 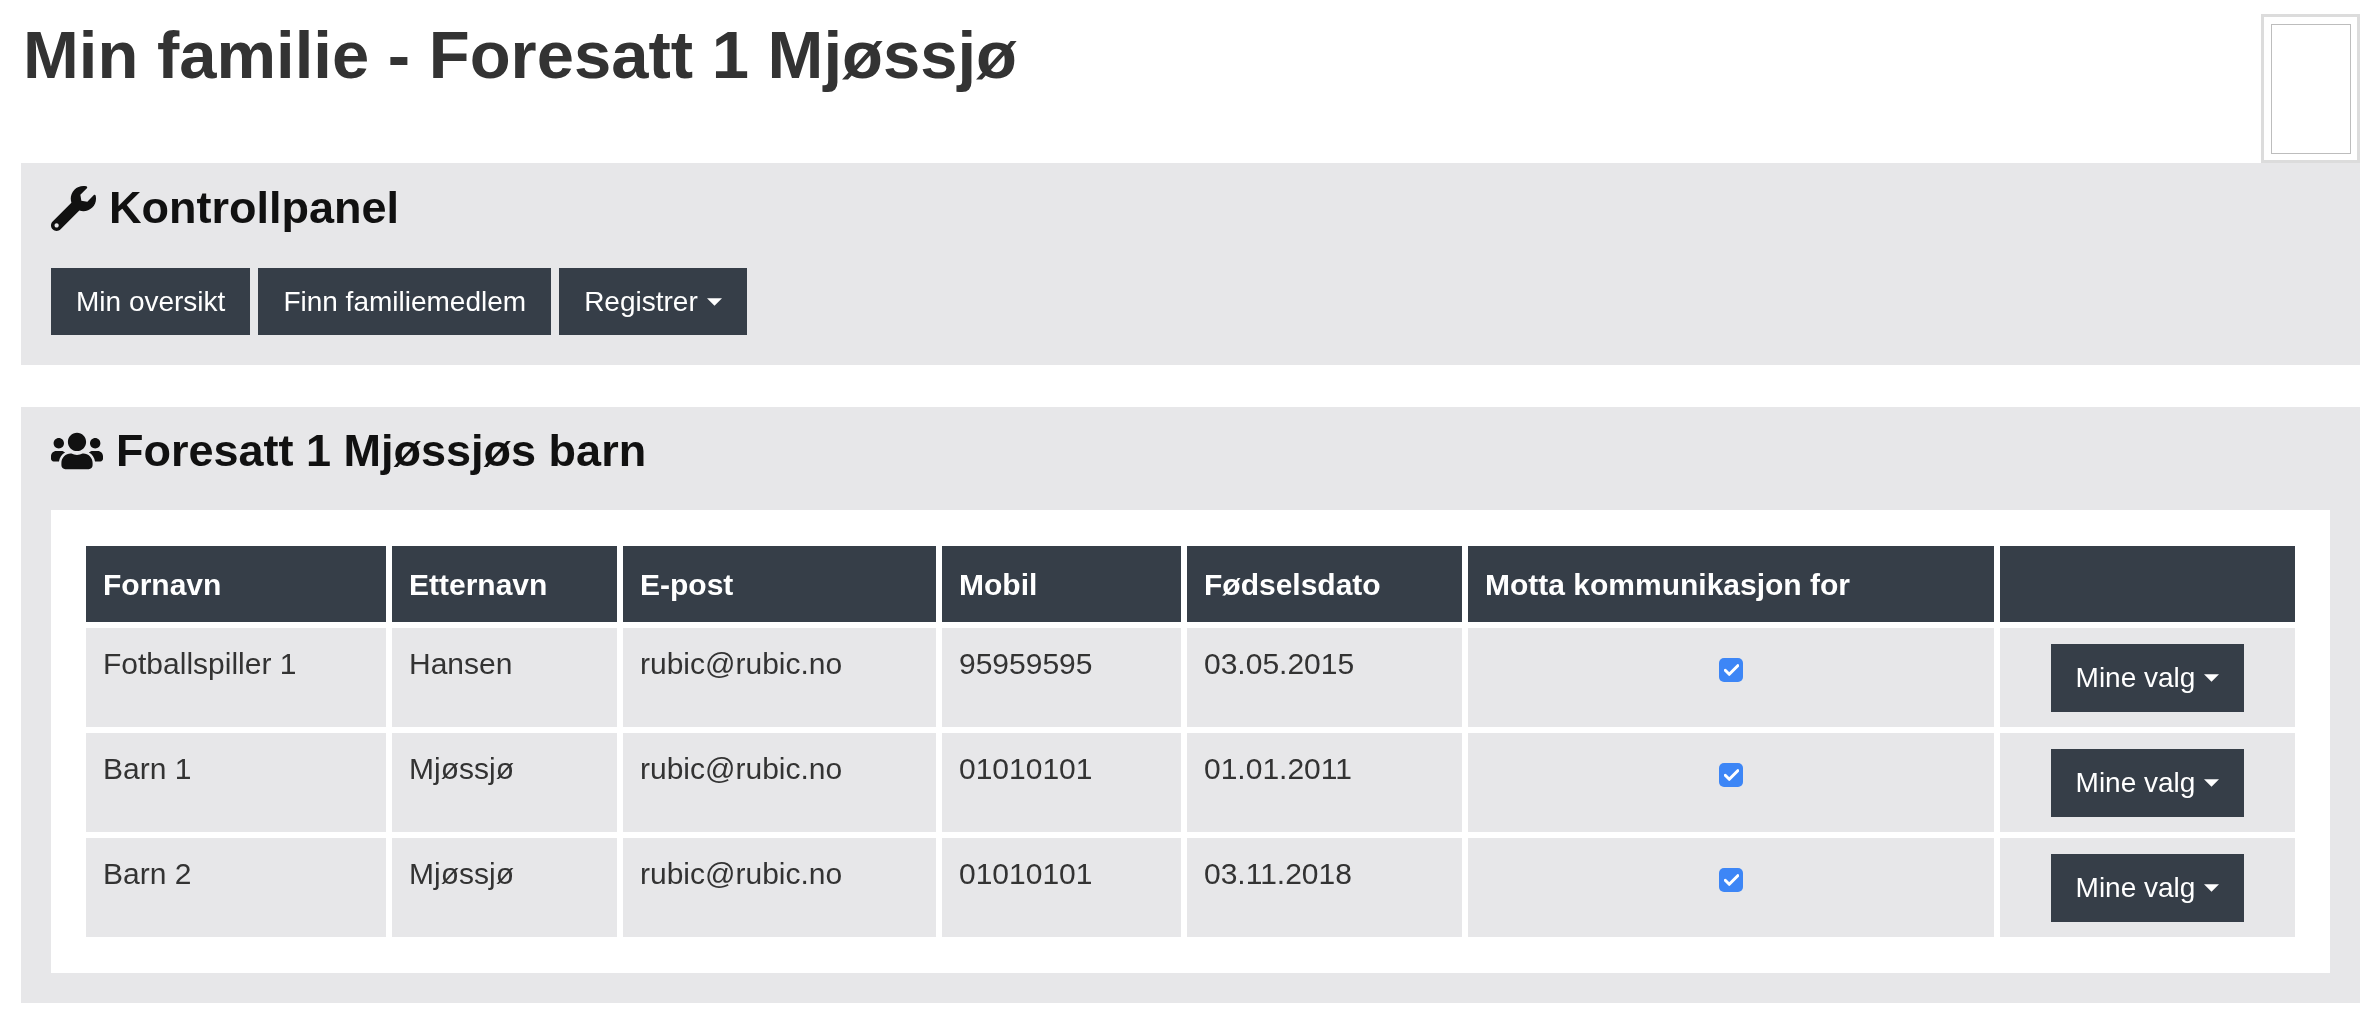 I want to click on column-header: Etternavn, so click(x=504, y=584).